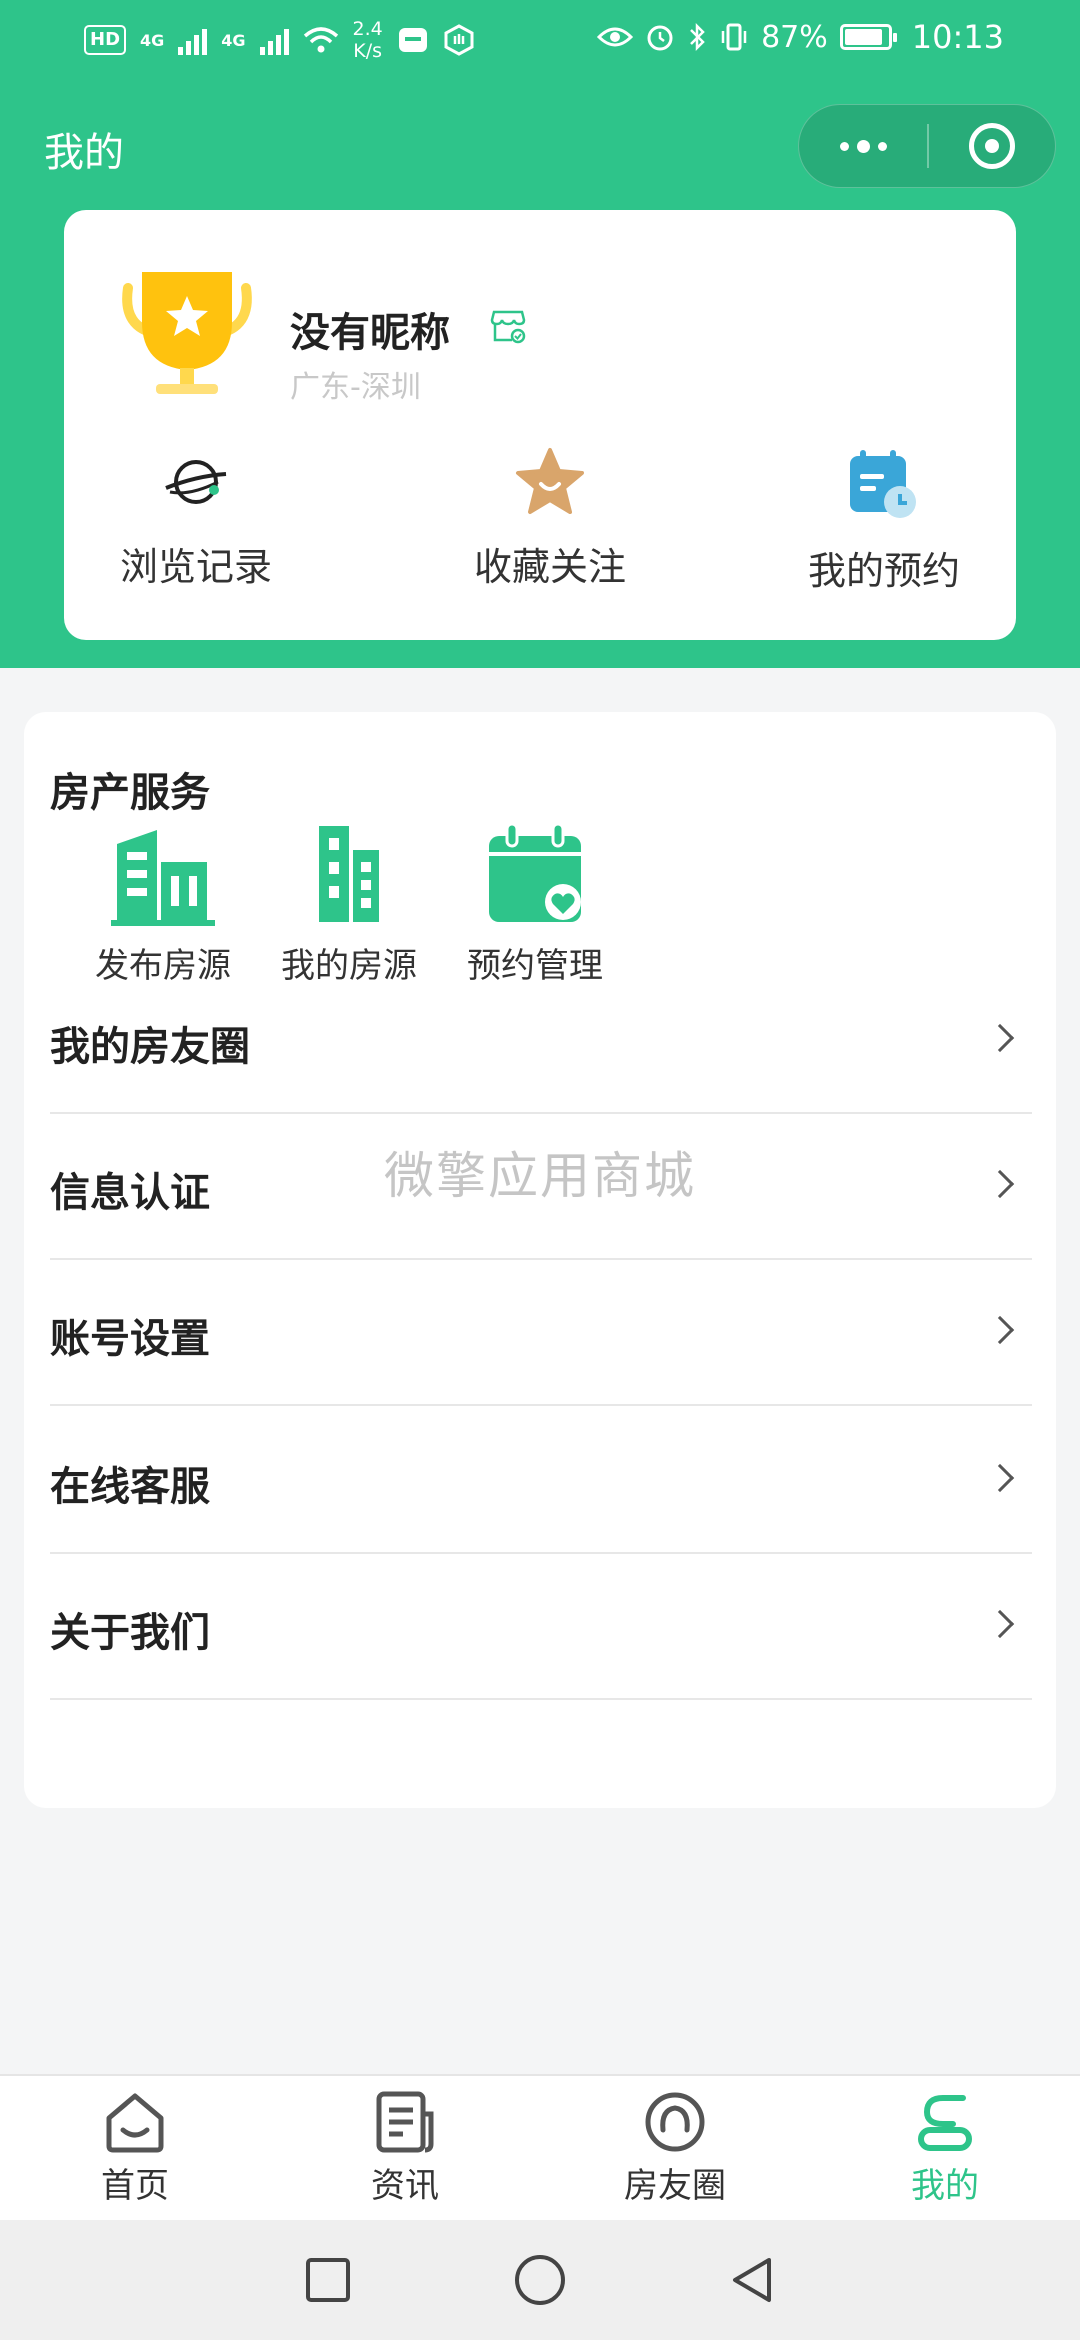  I want to click on hand-icon, so click(459, 40).